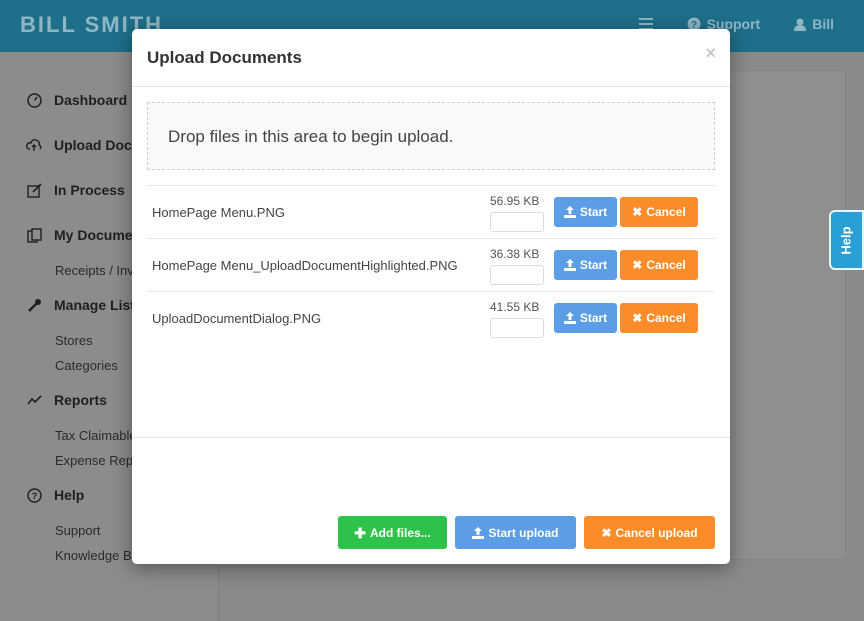  I want to click on user-label: Bill, so click(823, 24).